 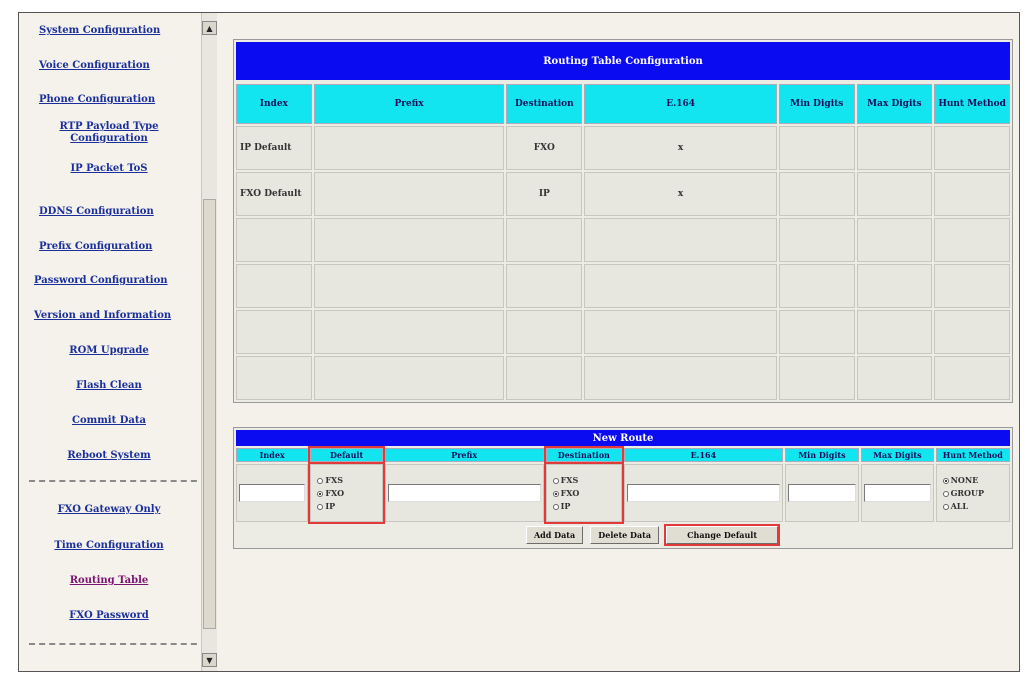 I want to click on table-row: FXO Default IP x, so click(x=623, y=194).